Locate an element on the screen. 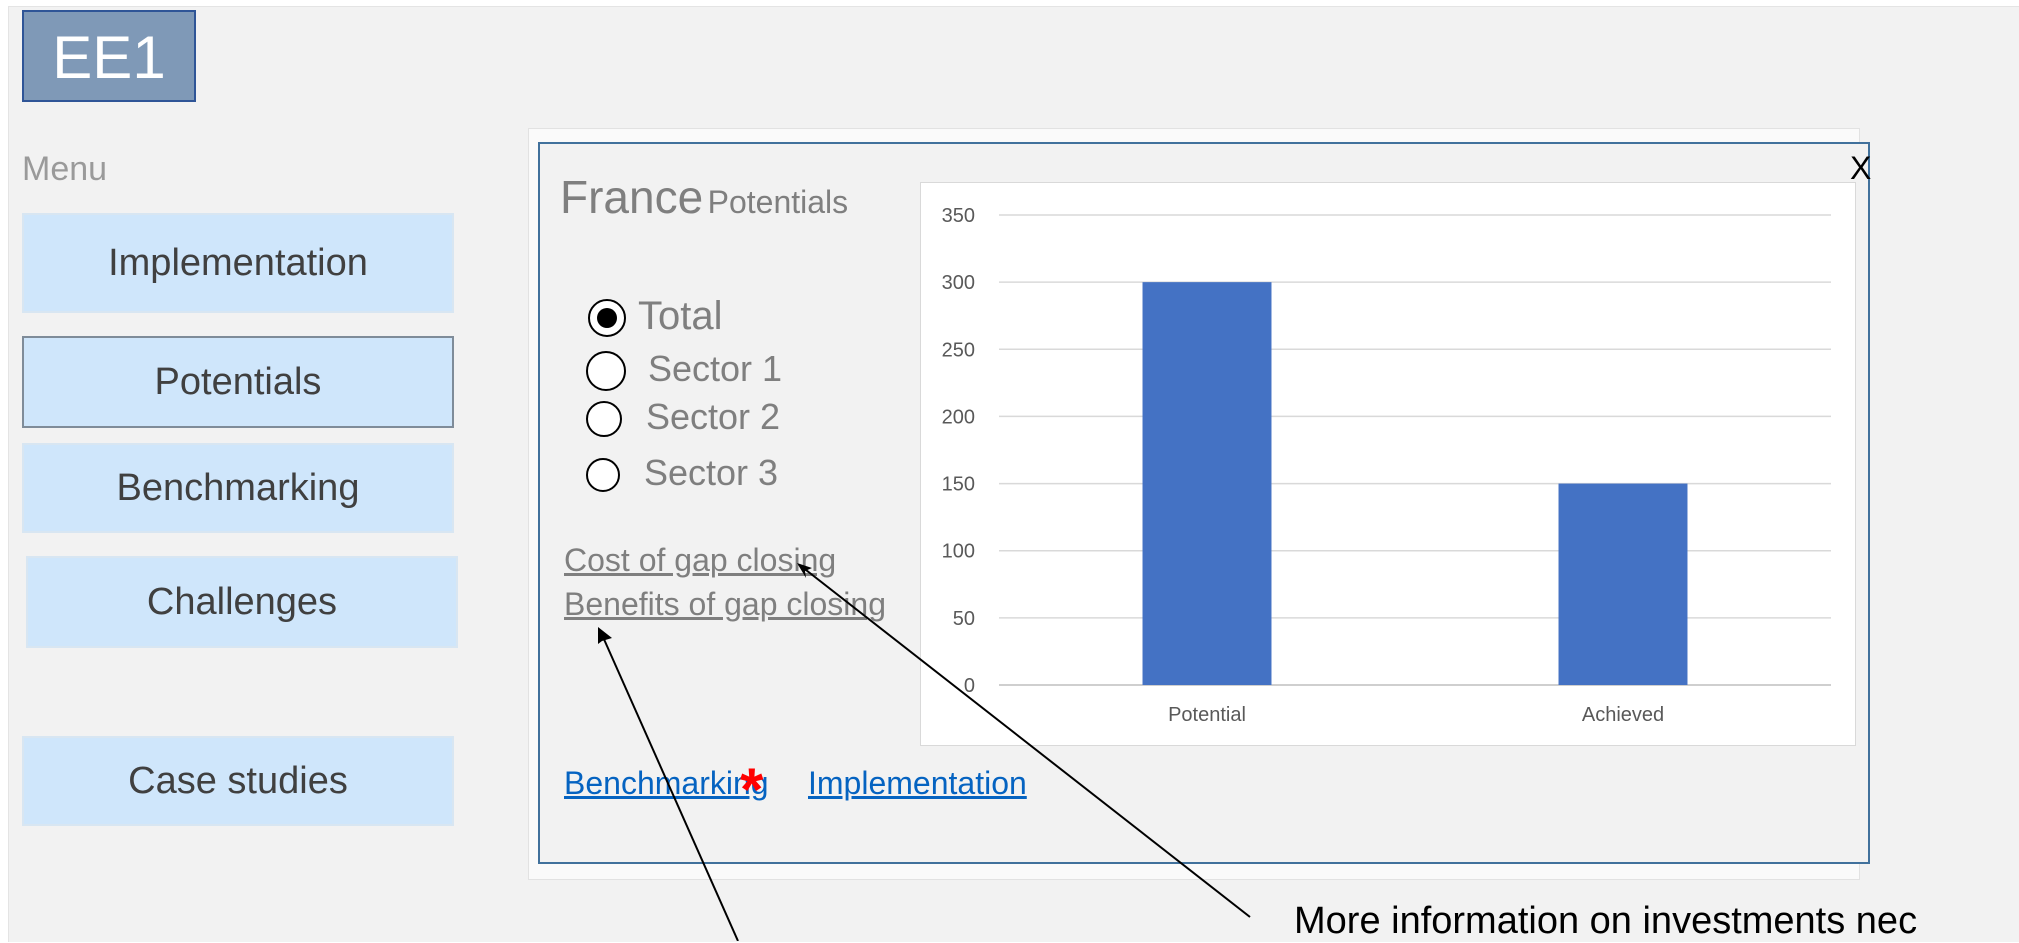 This screenshot has height=943, width=2019. asterisk-marker: * is located at coordinates (752, 789).